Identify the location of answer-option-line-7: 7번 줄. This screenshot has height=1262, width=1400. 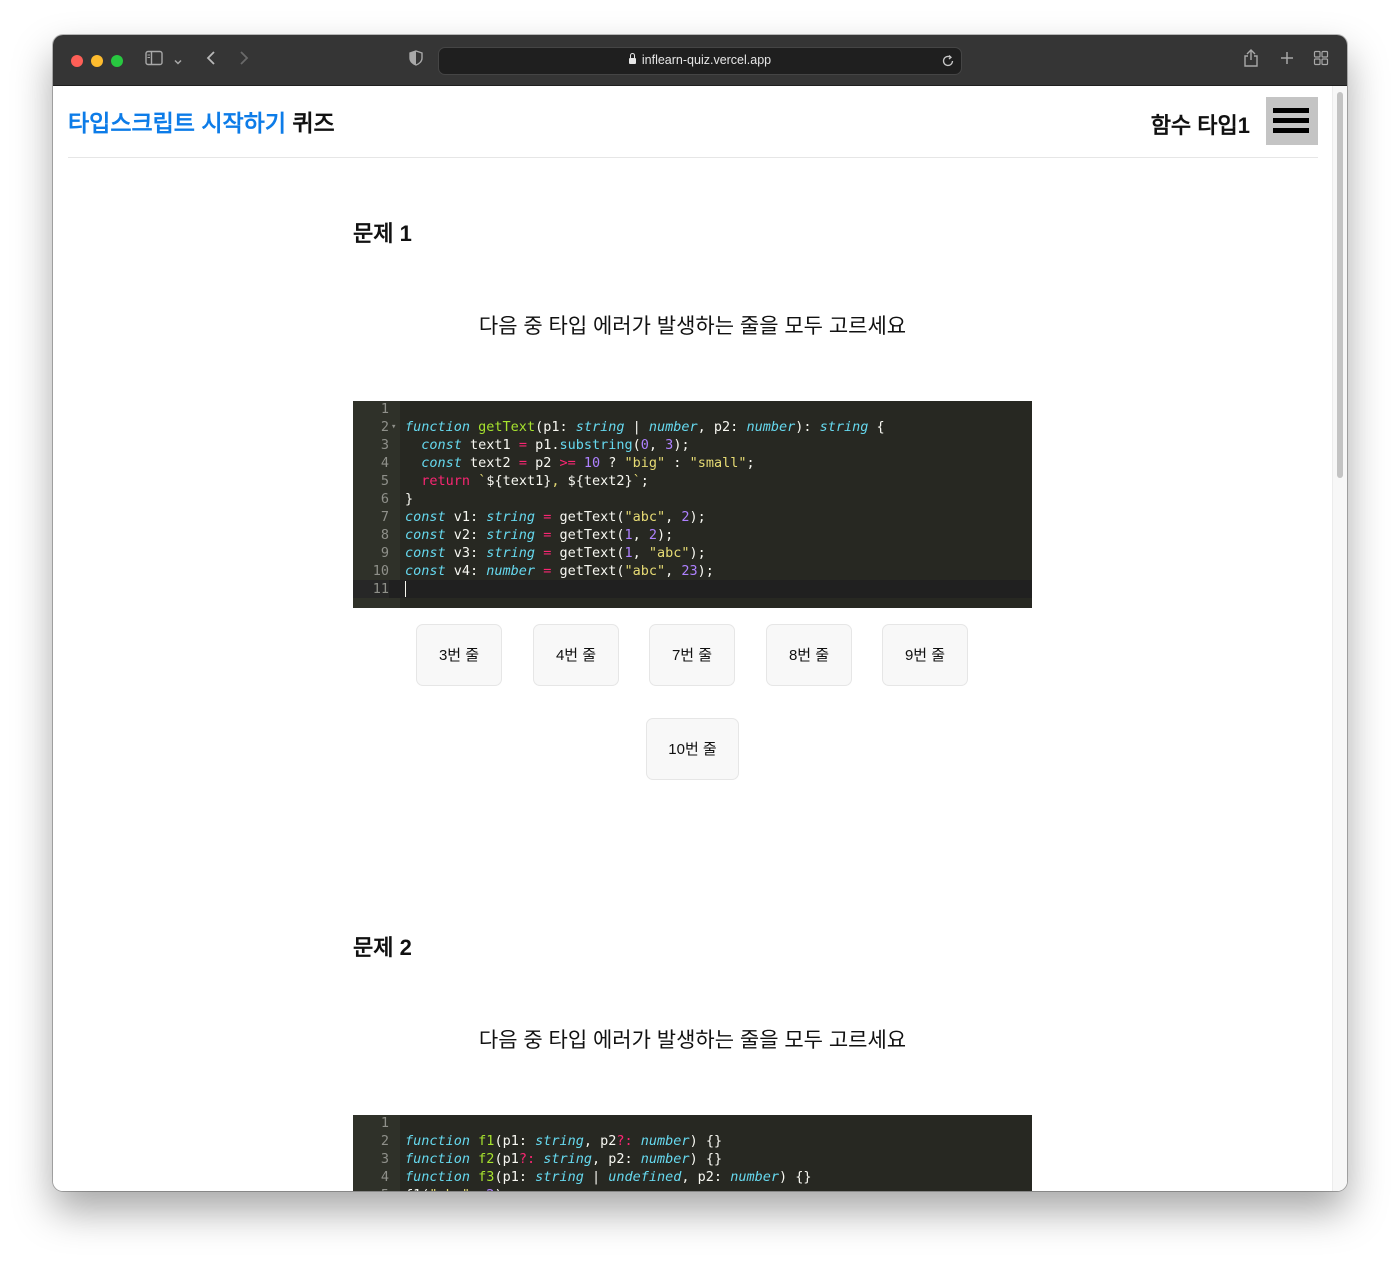
(692, 655).